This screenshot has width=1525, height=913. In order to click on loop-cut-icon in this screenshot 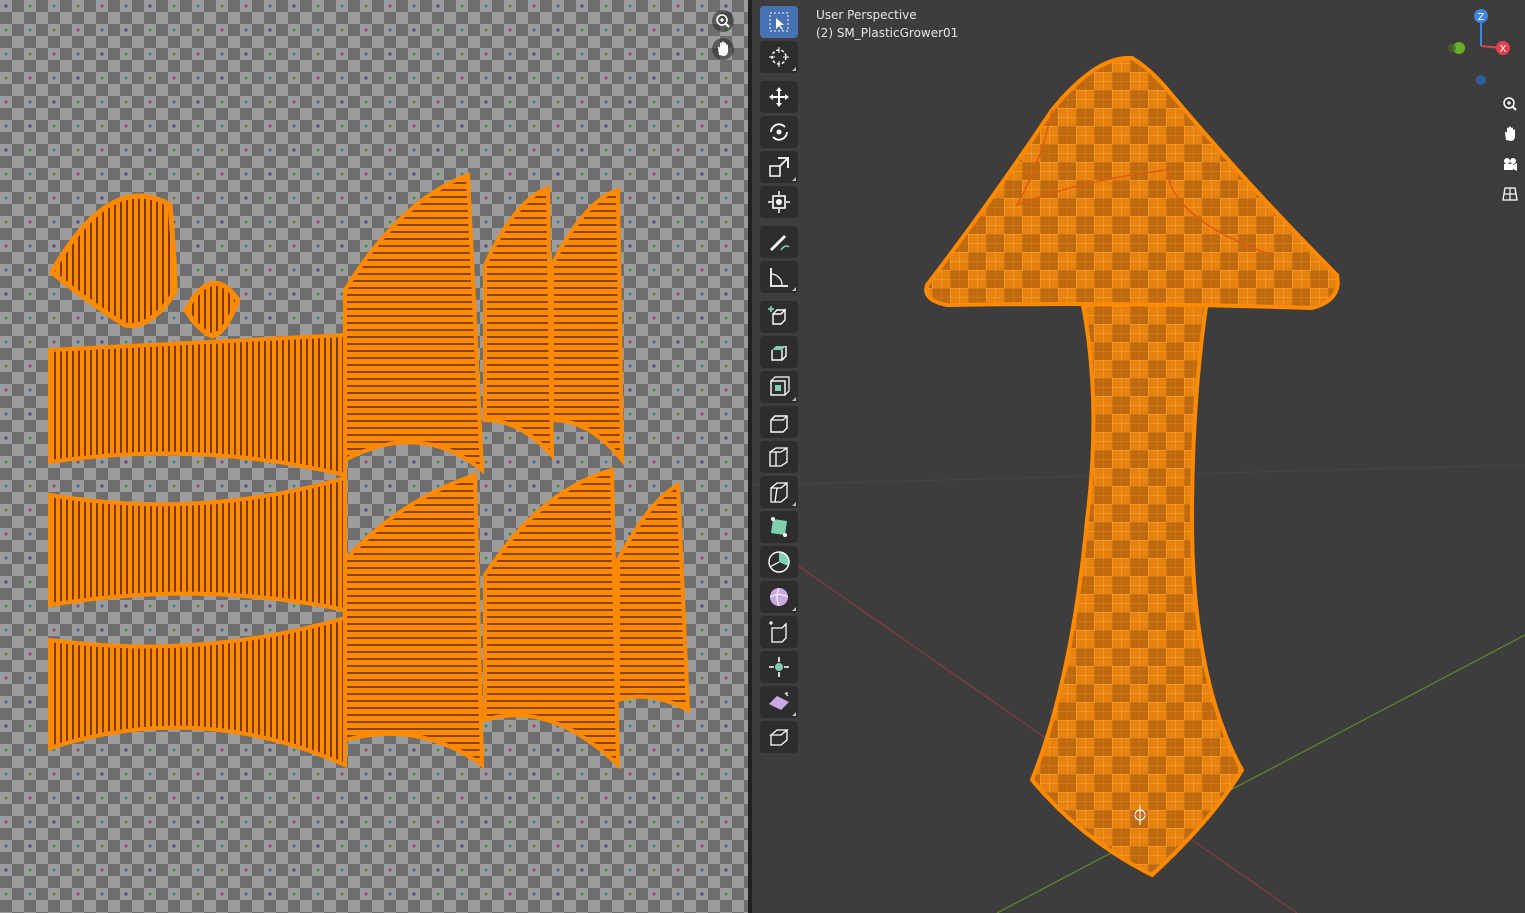, I will do `click(778, 456)`.